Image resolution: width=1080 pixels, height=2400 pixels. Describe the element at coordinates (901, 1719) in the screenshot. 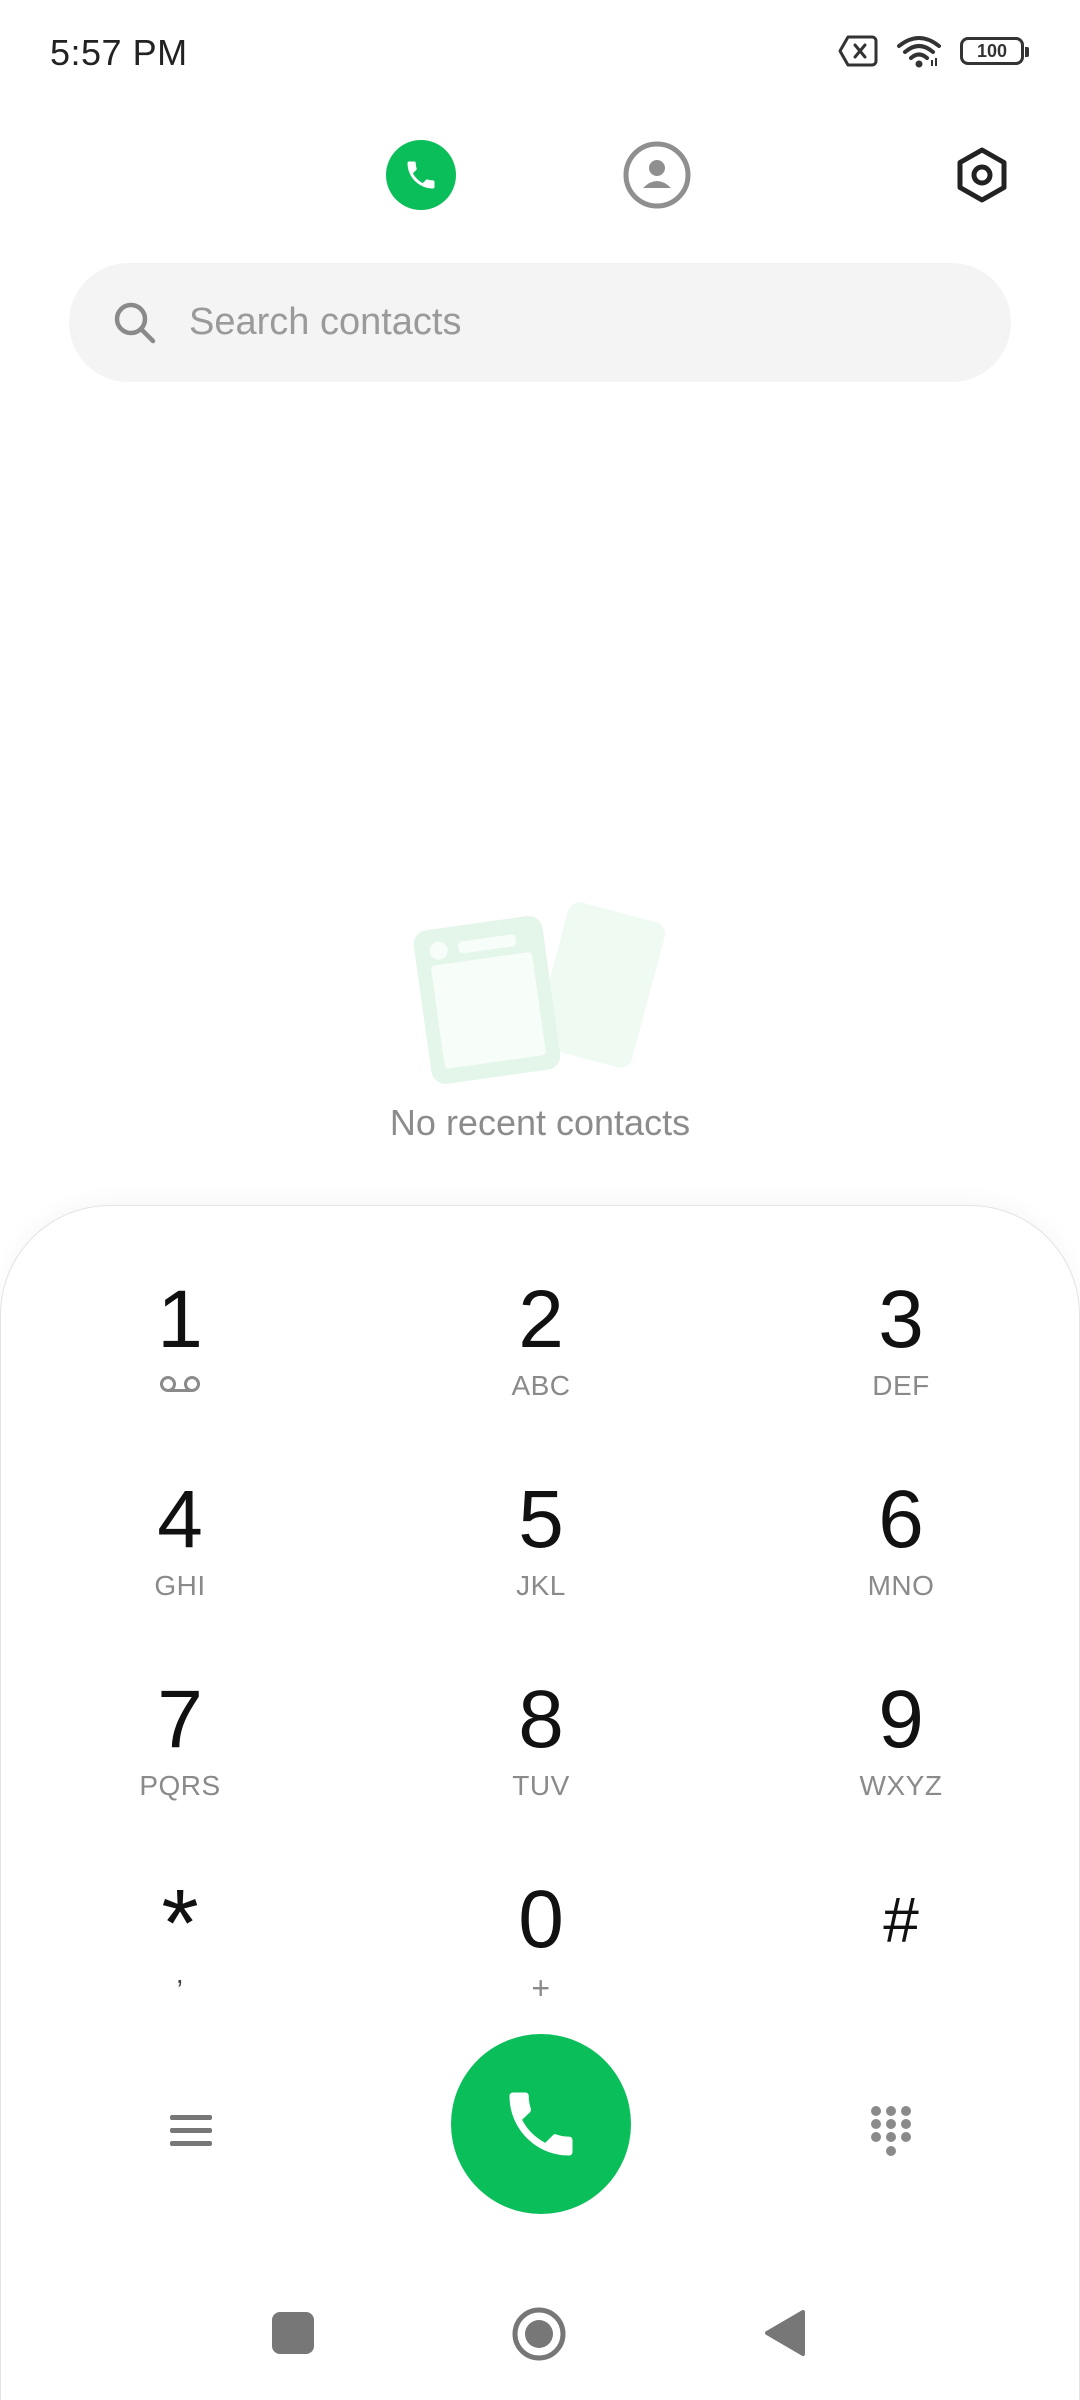

I see `key-digit: 9` at that location.